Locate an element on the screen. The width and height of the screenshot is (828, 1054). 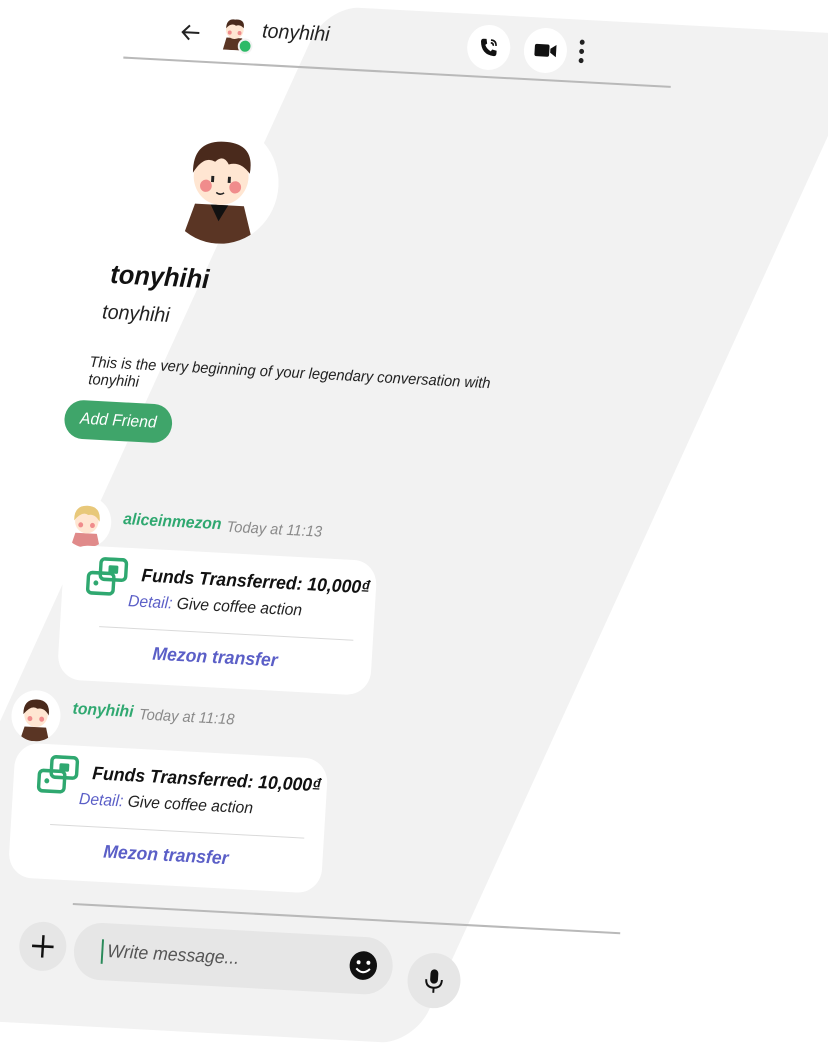
video-camera-icon is located at coordinates (545, 50).